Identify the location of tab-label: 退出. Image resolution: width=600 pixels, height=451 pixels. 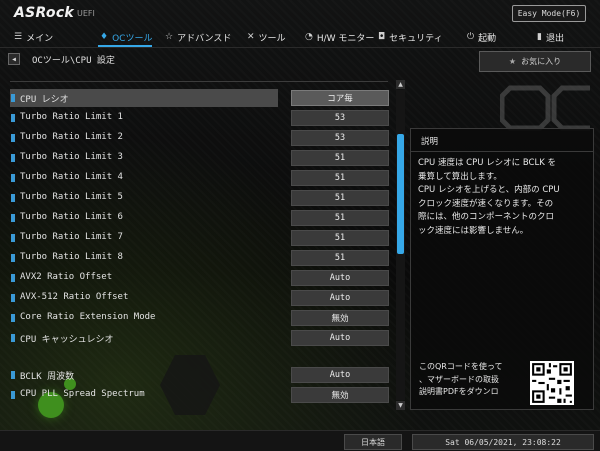
(554, 38).